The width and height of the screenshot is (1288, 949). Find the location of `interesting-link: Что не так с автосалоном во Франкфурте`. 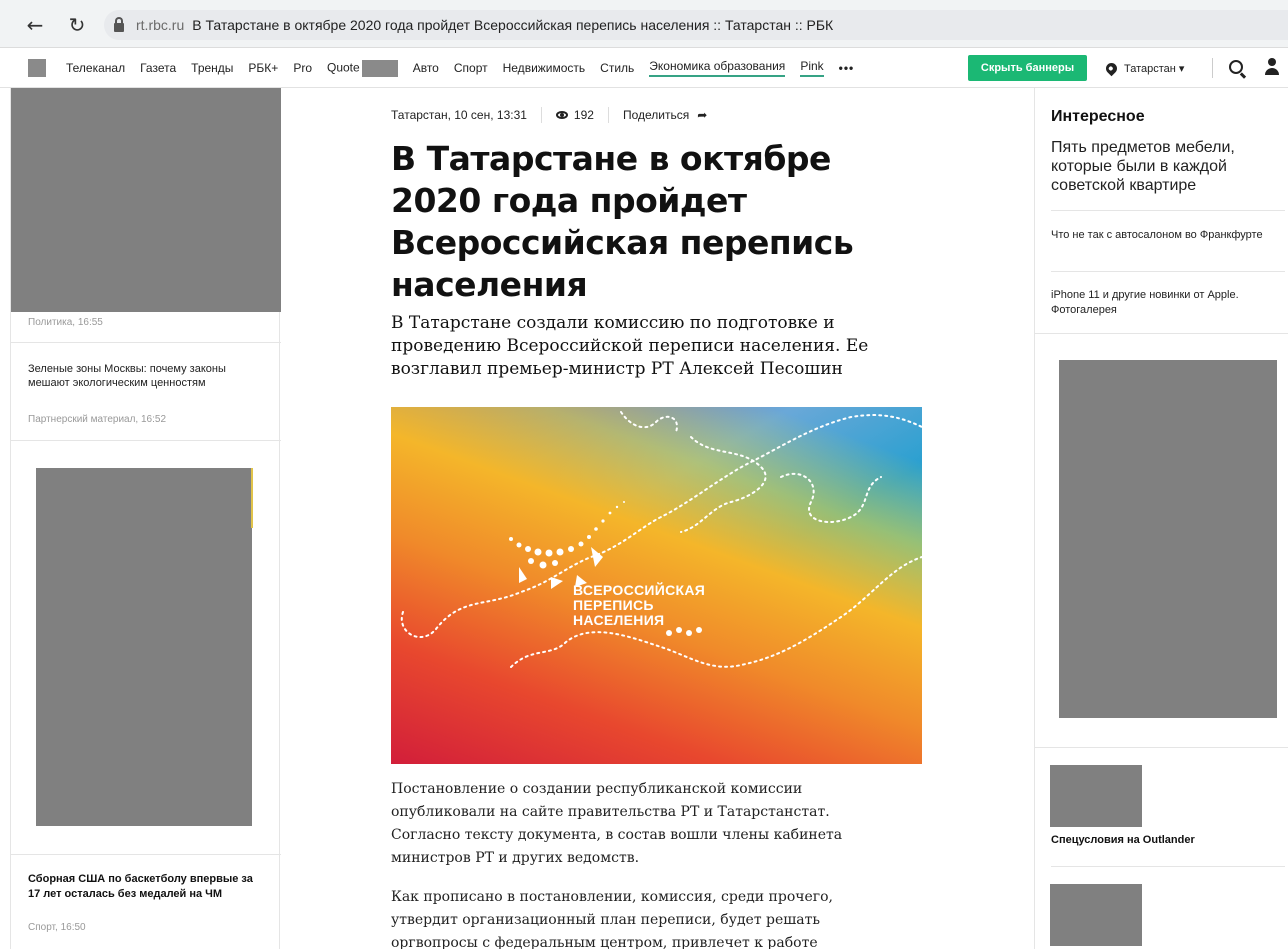

interesting-link: Что не так с автосалоном во Франкфурте is located at coordinates (1169, 235).